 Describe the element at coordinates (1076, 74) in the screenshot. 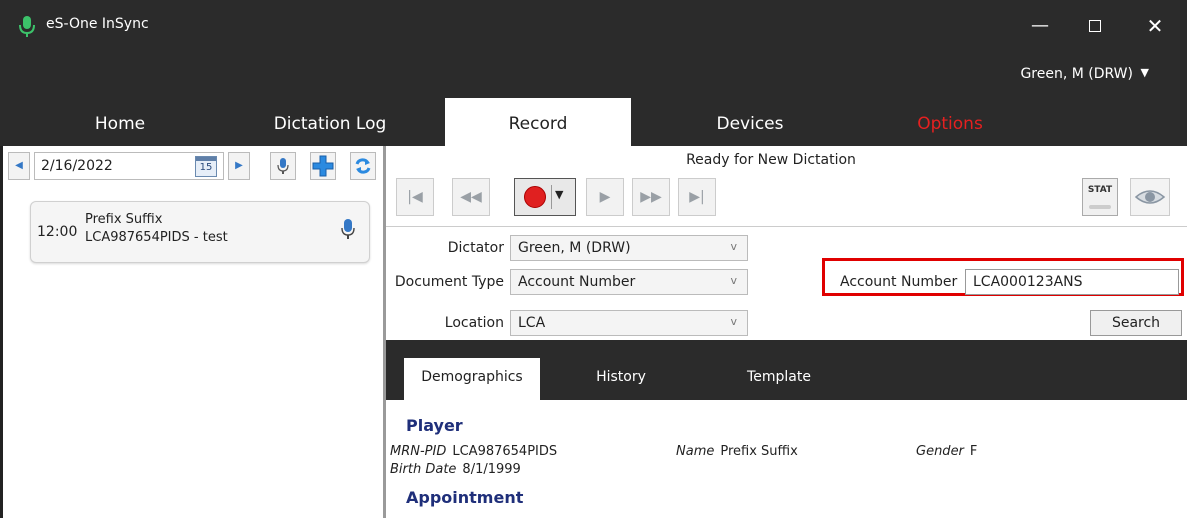

I see `user-menu: Green, M (DRW)` at that location.